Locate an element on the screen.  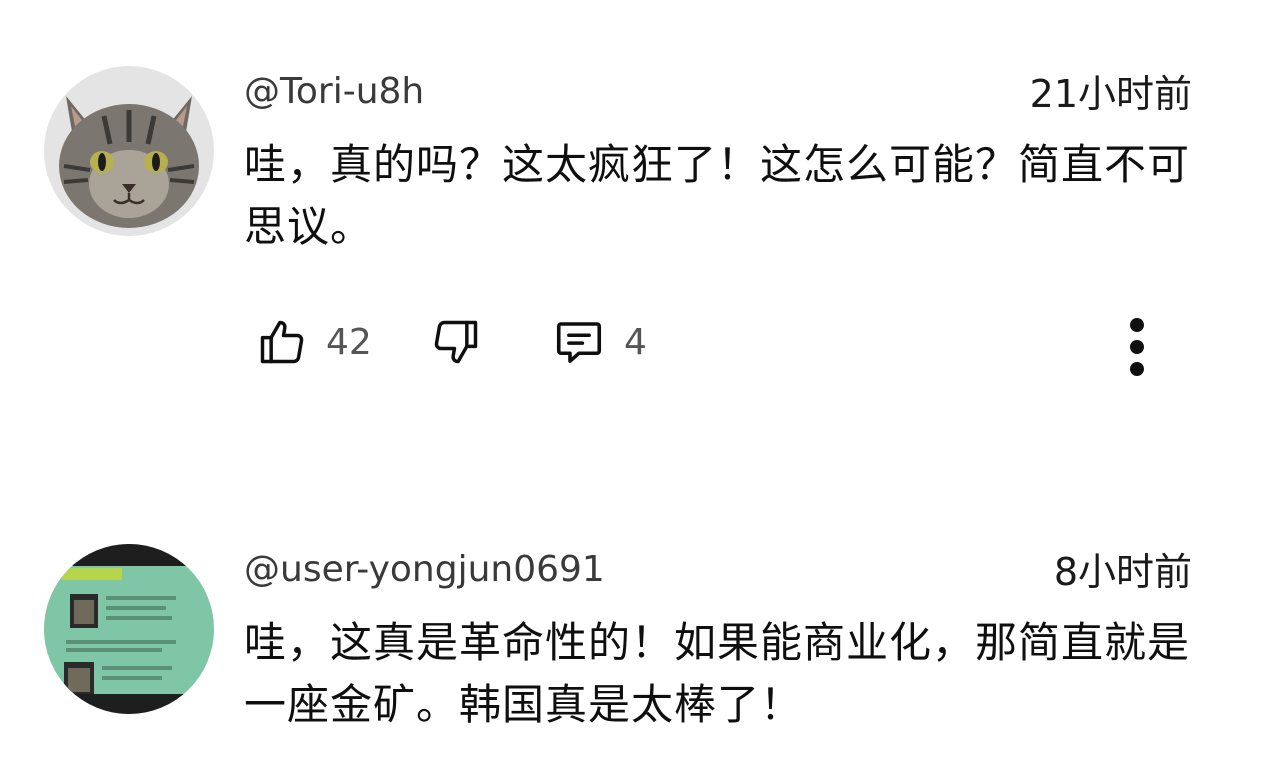
cat-avatar-icon is located at coordinates (129, 151).